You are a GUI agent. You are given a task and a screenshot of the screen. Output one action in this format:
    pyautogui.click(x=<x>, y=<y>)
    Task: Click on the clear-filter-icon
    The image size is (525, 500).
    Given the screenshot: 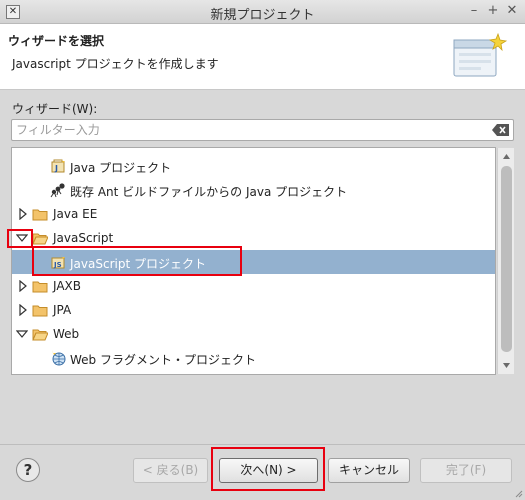 What is the action you would take?
    pyautogui.click(x=501, y=130)
    